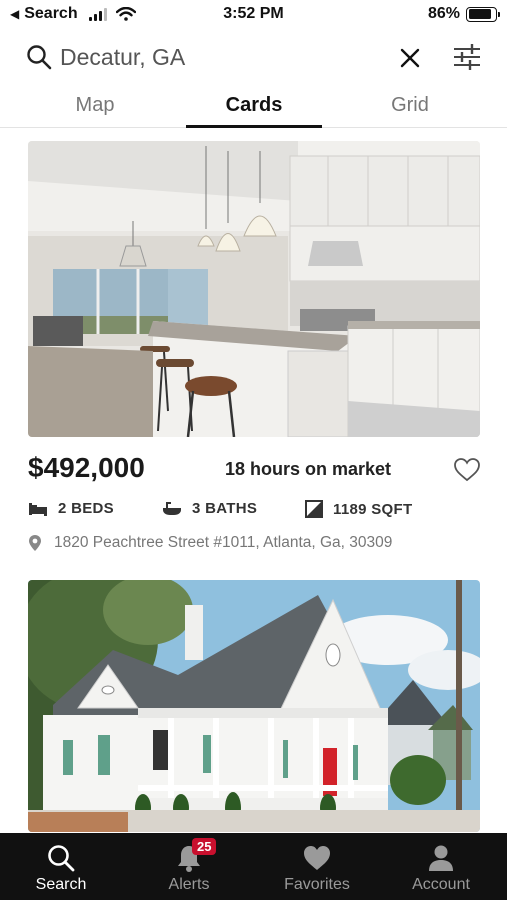  I want to click on battery-percent: 86%, so click(443, 13).